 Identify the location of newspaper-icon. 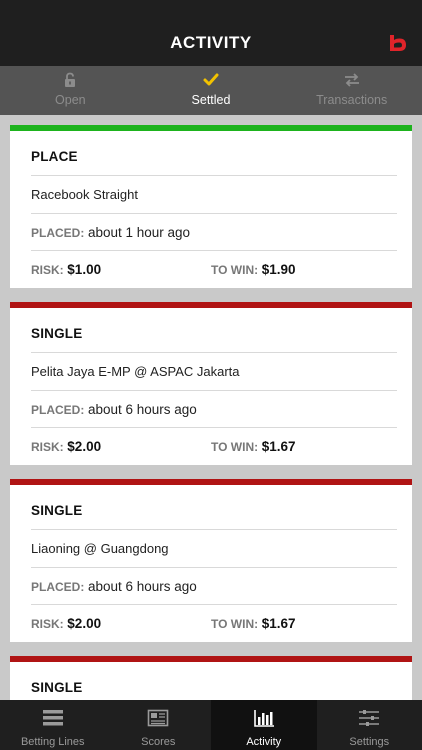
(158, 718).